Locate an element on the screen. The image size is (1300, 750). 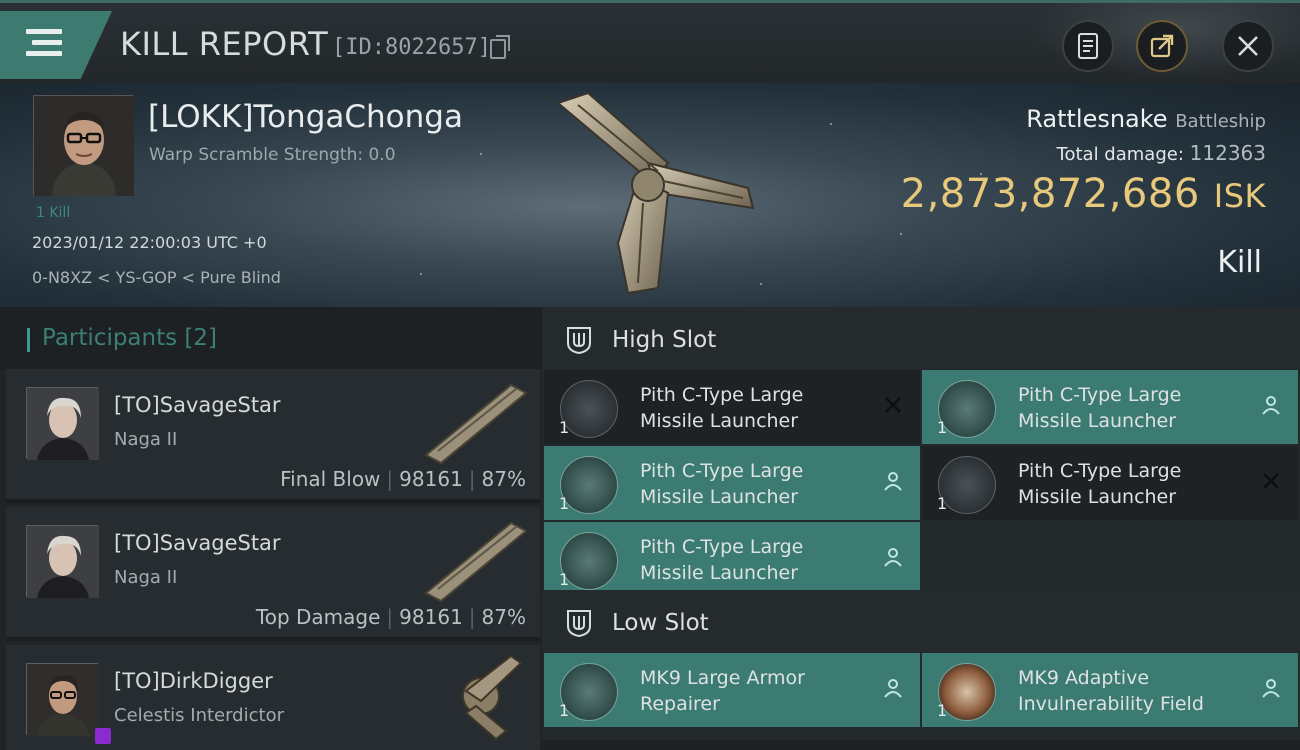
total-damage: Total damage: 112363 is located at coordinates (1161, 153).